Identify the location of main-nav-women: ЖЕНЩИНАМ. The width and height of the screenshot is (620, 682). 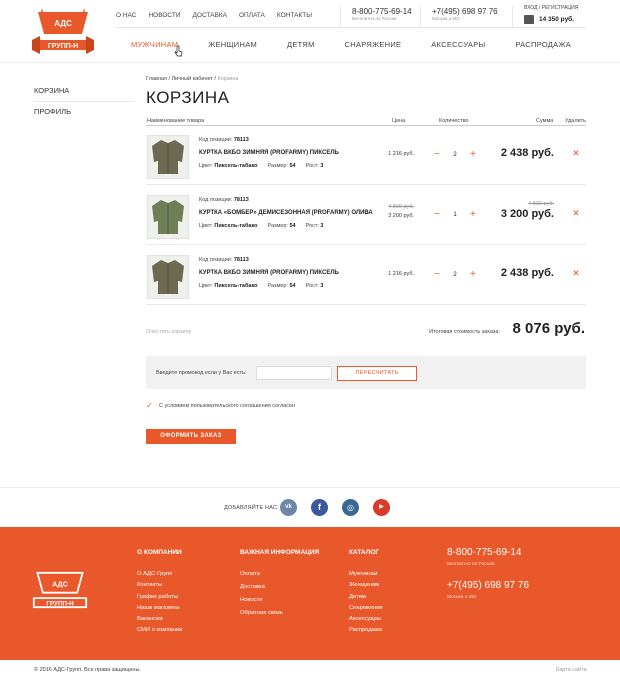
(232, 44).